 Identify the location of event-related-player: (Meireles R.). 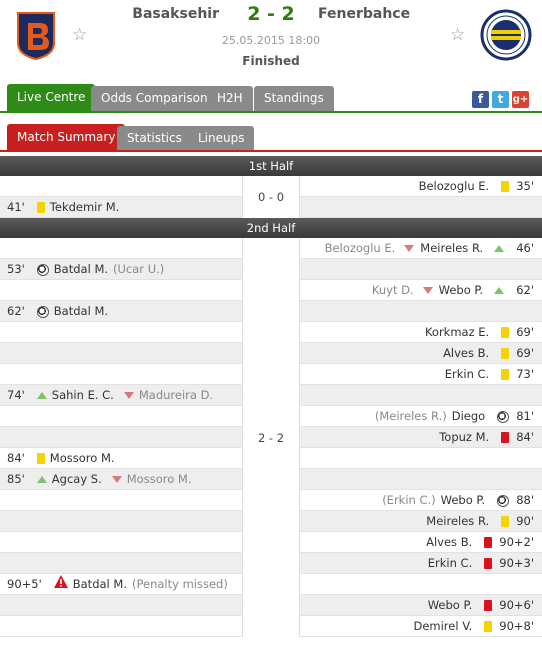
(411, 416).